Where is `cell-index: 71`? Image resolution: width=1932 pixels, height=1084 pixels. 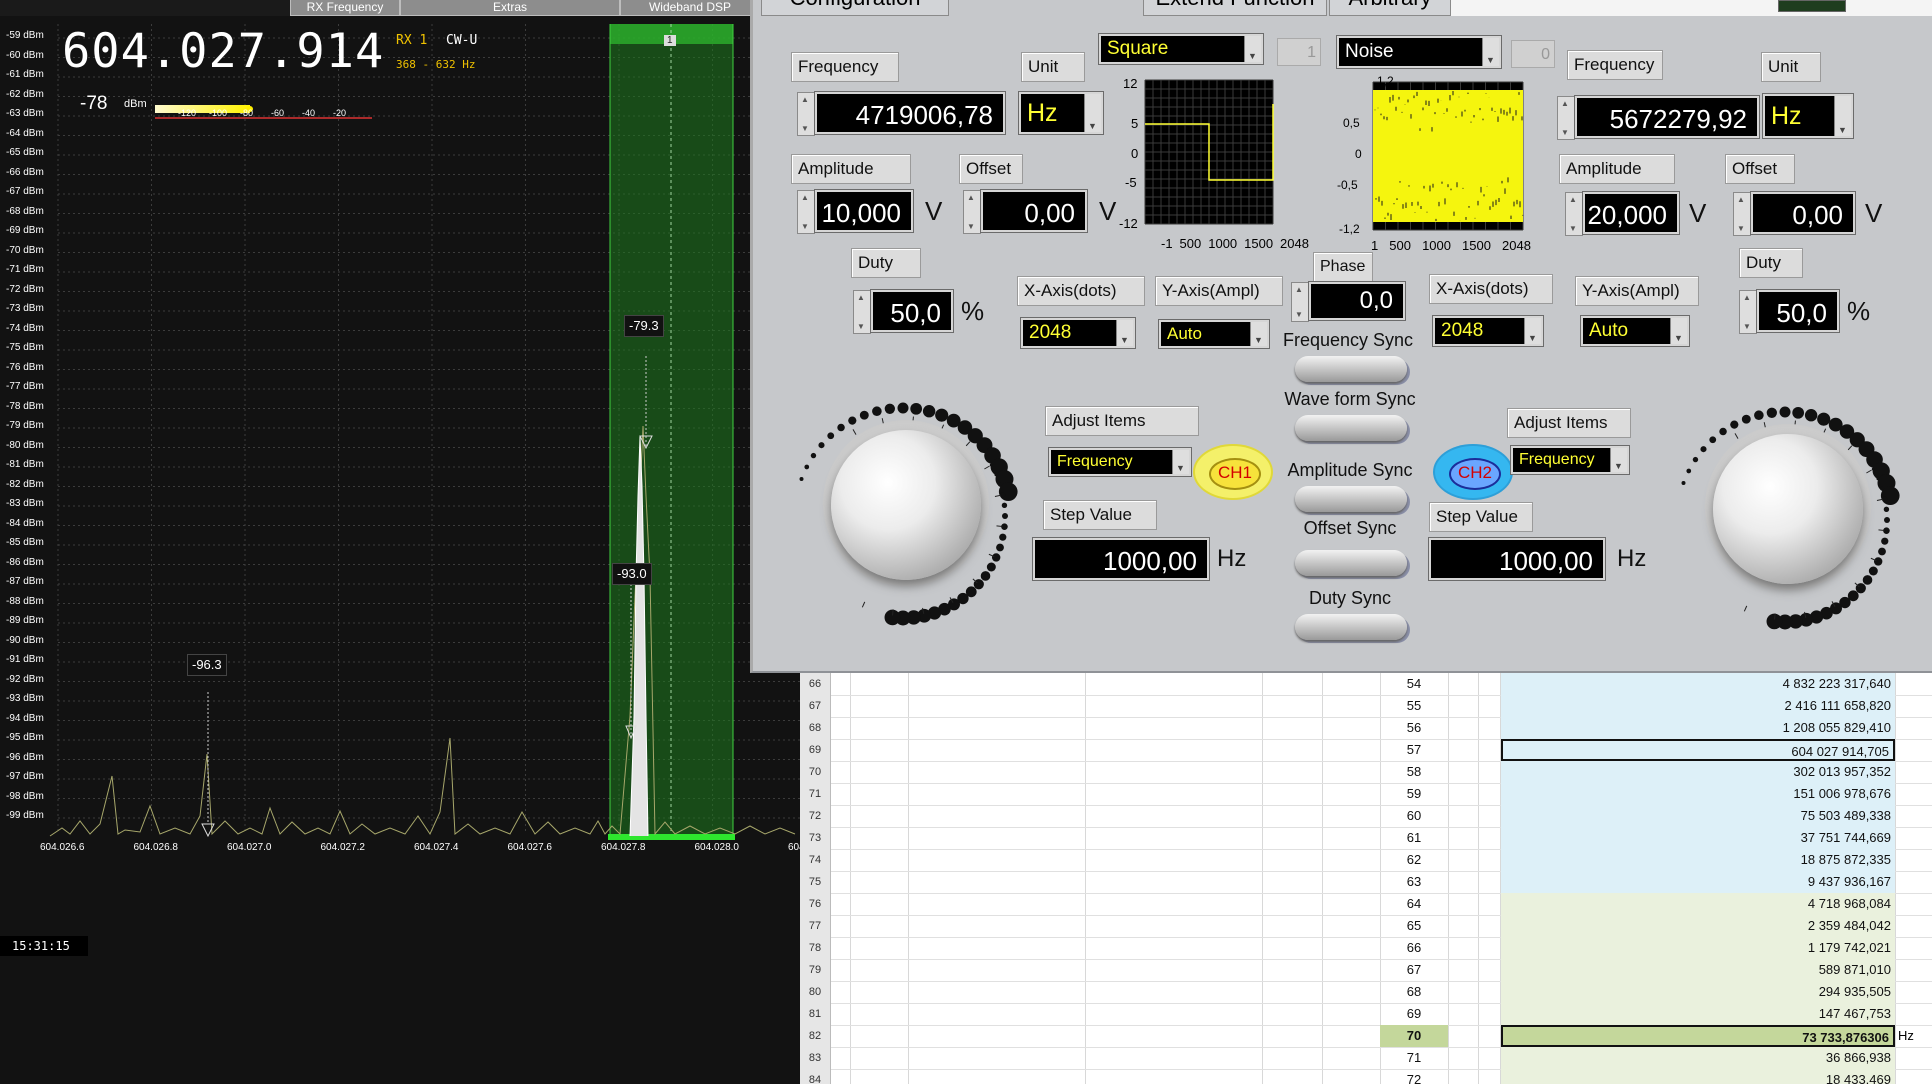 cell-index: 71 is located at coordinates (1414, 1058).